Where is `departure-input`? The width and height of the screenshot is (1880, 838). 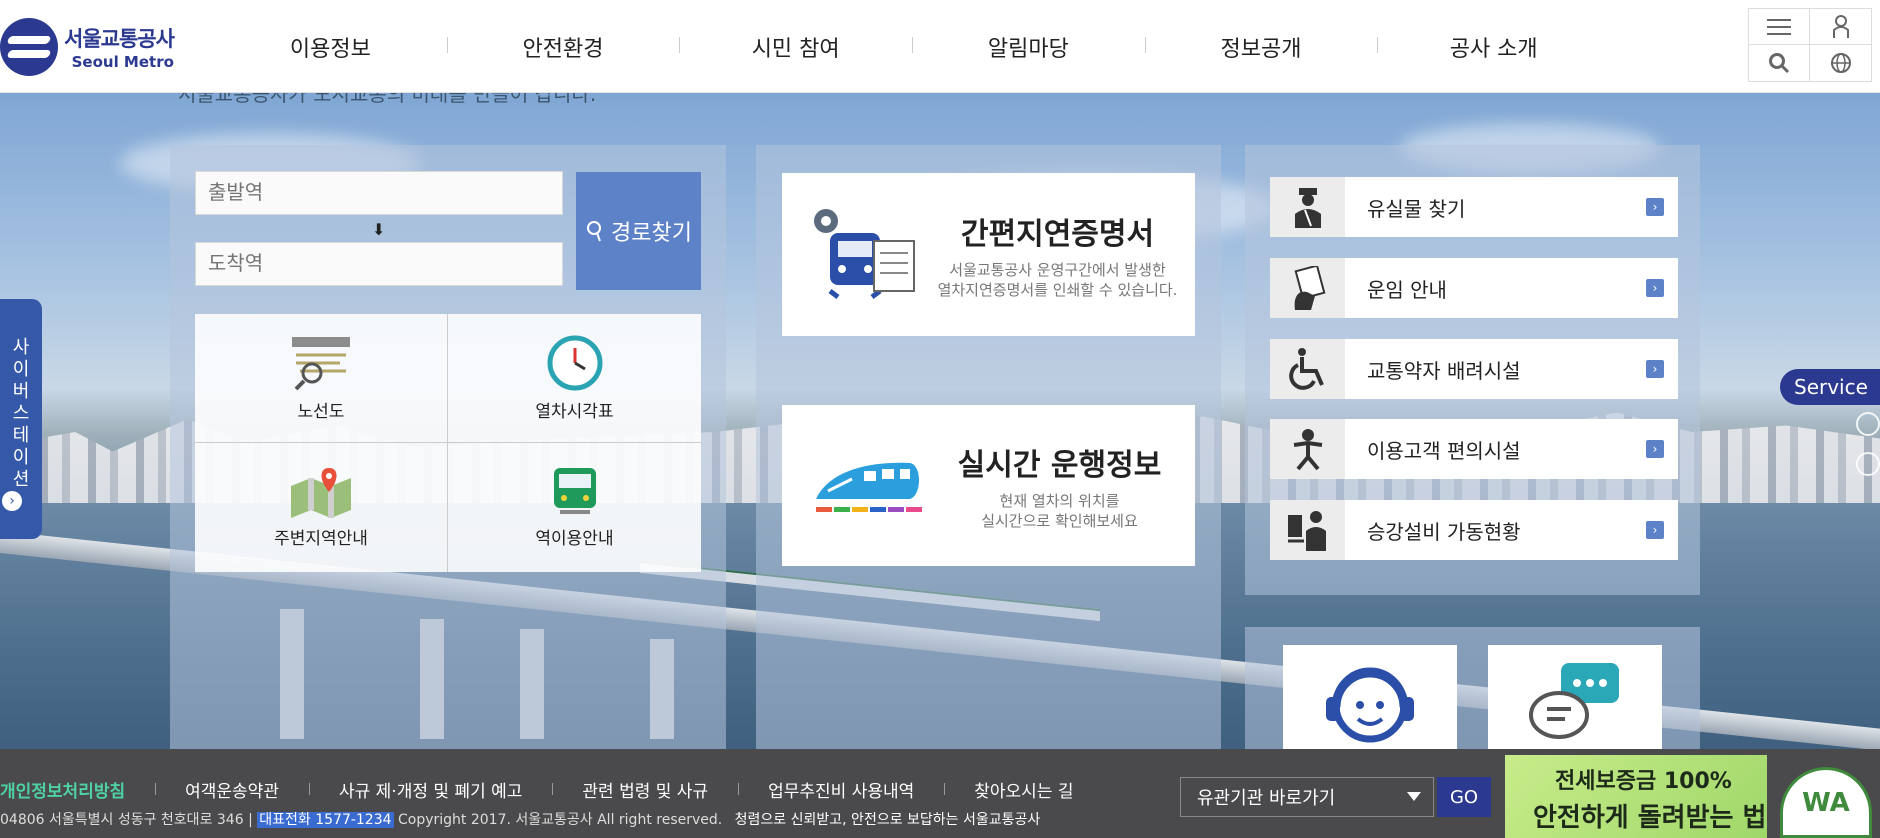
departure-input is located at coordinates (379, 193).